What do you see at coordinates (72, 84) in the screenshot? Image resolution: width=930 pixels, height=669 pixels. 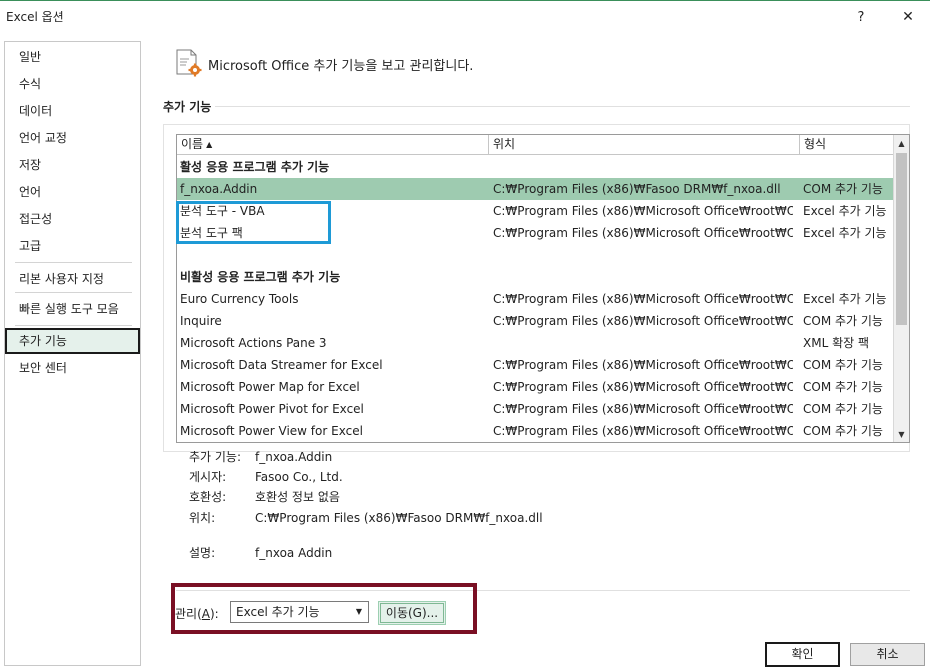 I see `nav-item-formulas: 수식` at bounding box center [72, 84].